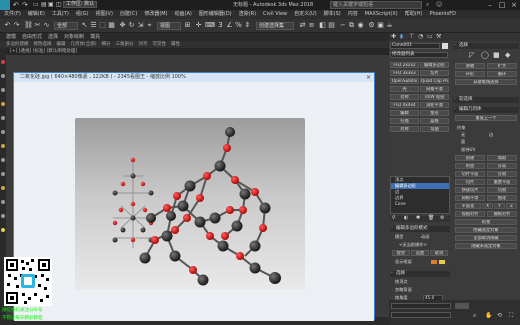 The width and height of the screenshot is (520, 325). I want to click on search-icon: ⌕, so click(427, 5).